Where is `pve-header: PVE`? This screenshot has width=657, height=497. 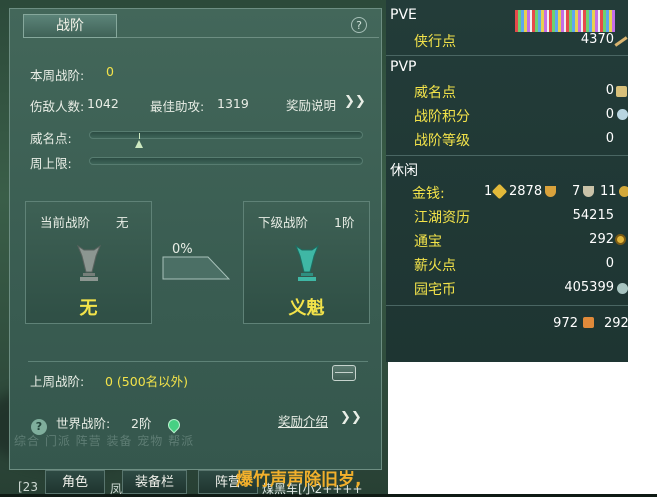
pve-header: PVE is located at coordinates (403, 15).